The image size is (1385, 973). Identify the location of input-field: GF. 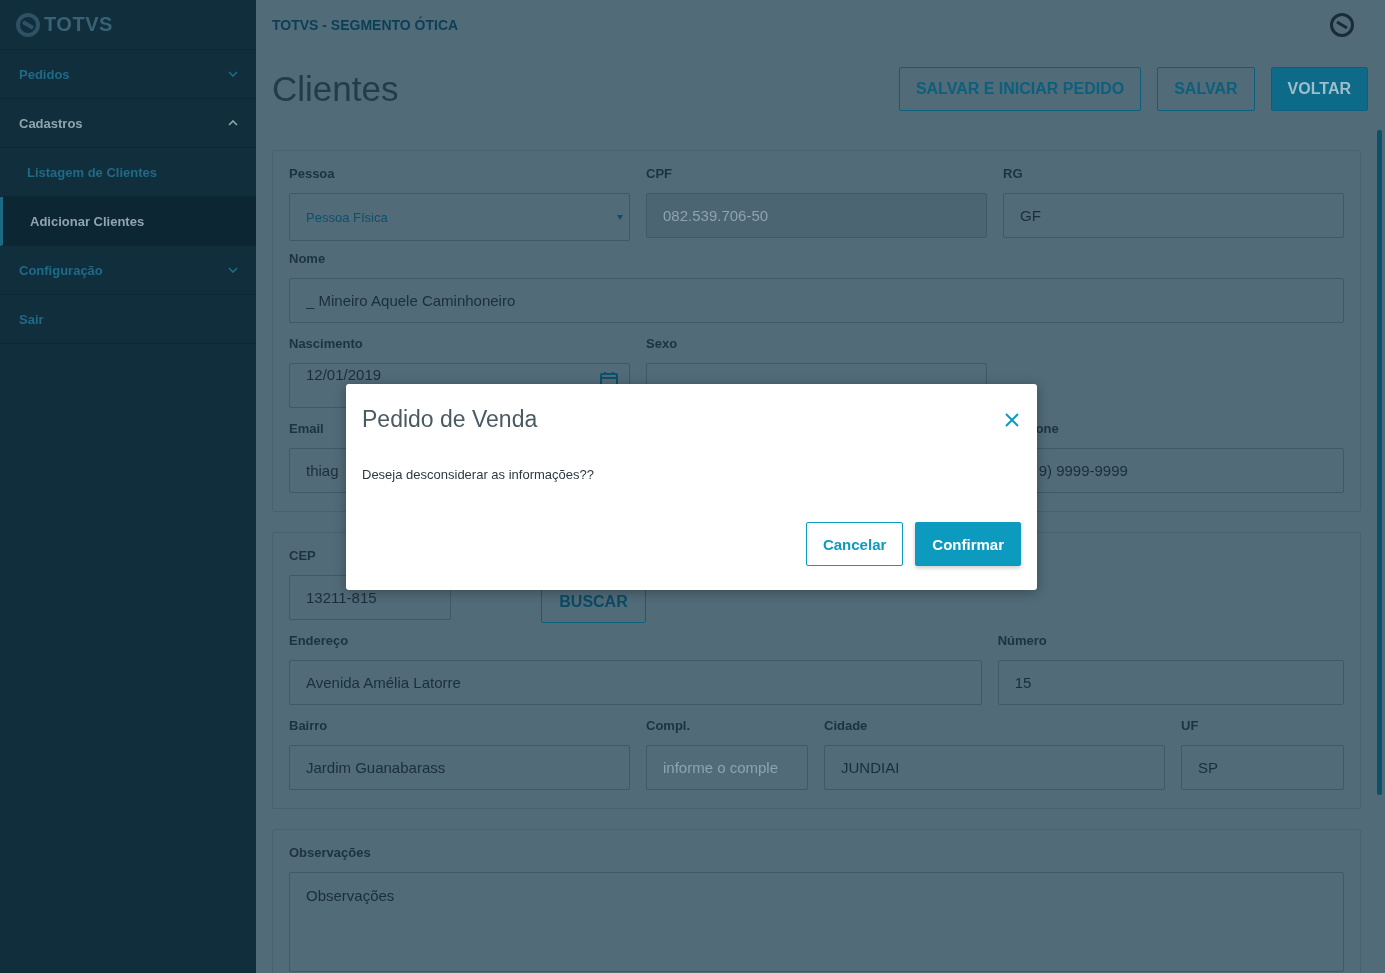
(1173, 215).